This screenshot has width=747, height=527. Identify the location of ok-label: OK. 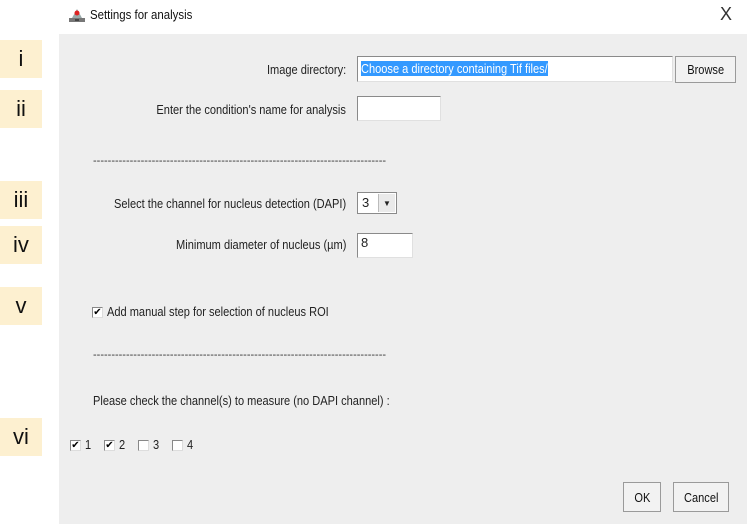
(642, 497).